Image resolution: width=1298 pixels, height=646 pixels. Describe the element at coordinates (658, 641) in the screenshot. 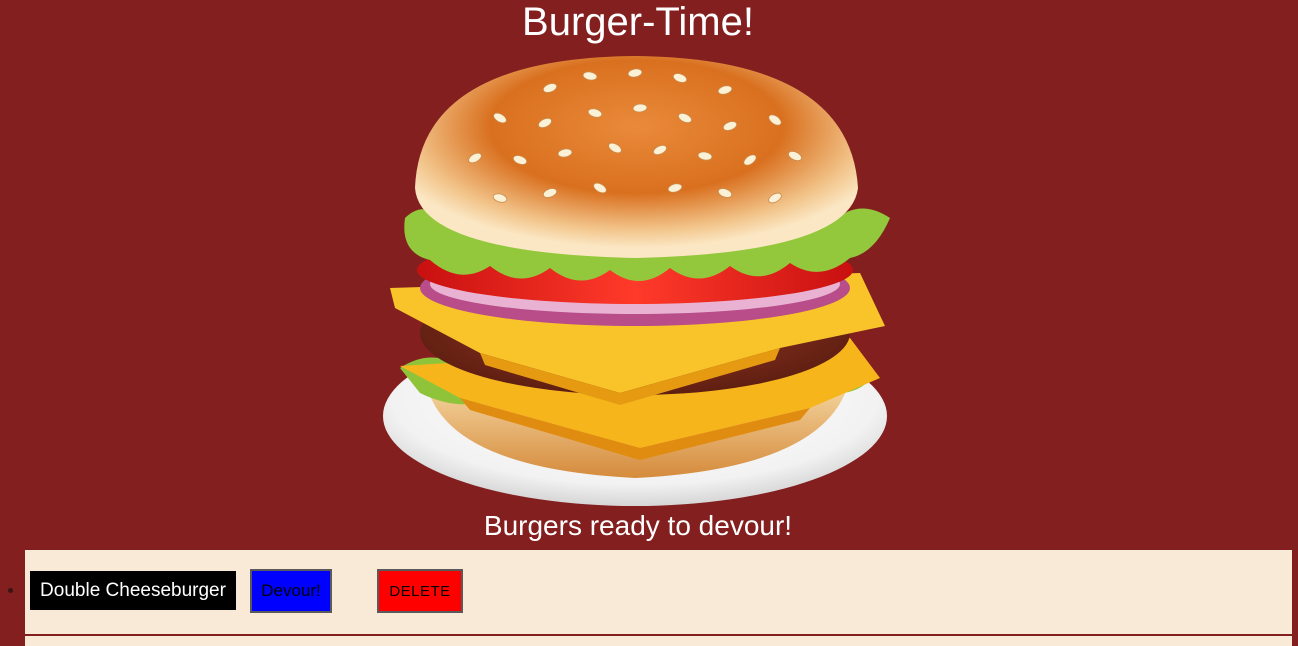

I see `next-row-edge` at that location.